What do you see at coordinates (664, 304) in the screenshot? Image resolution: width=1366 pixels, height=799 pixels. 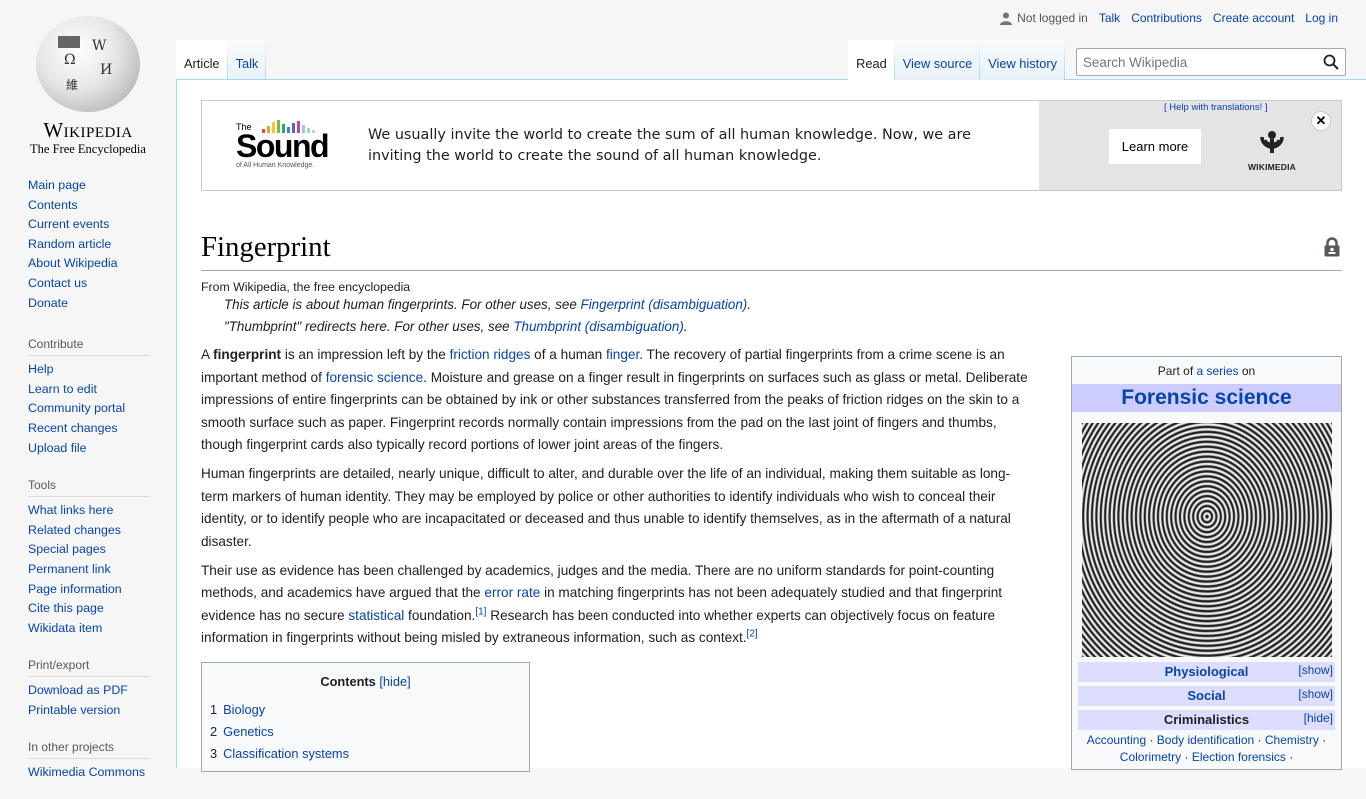 I see `fingerprint-disambiguation-link: Fingerprint (disambiguation)` at bounding box center [664, 304].